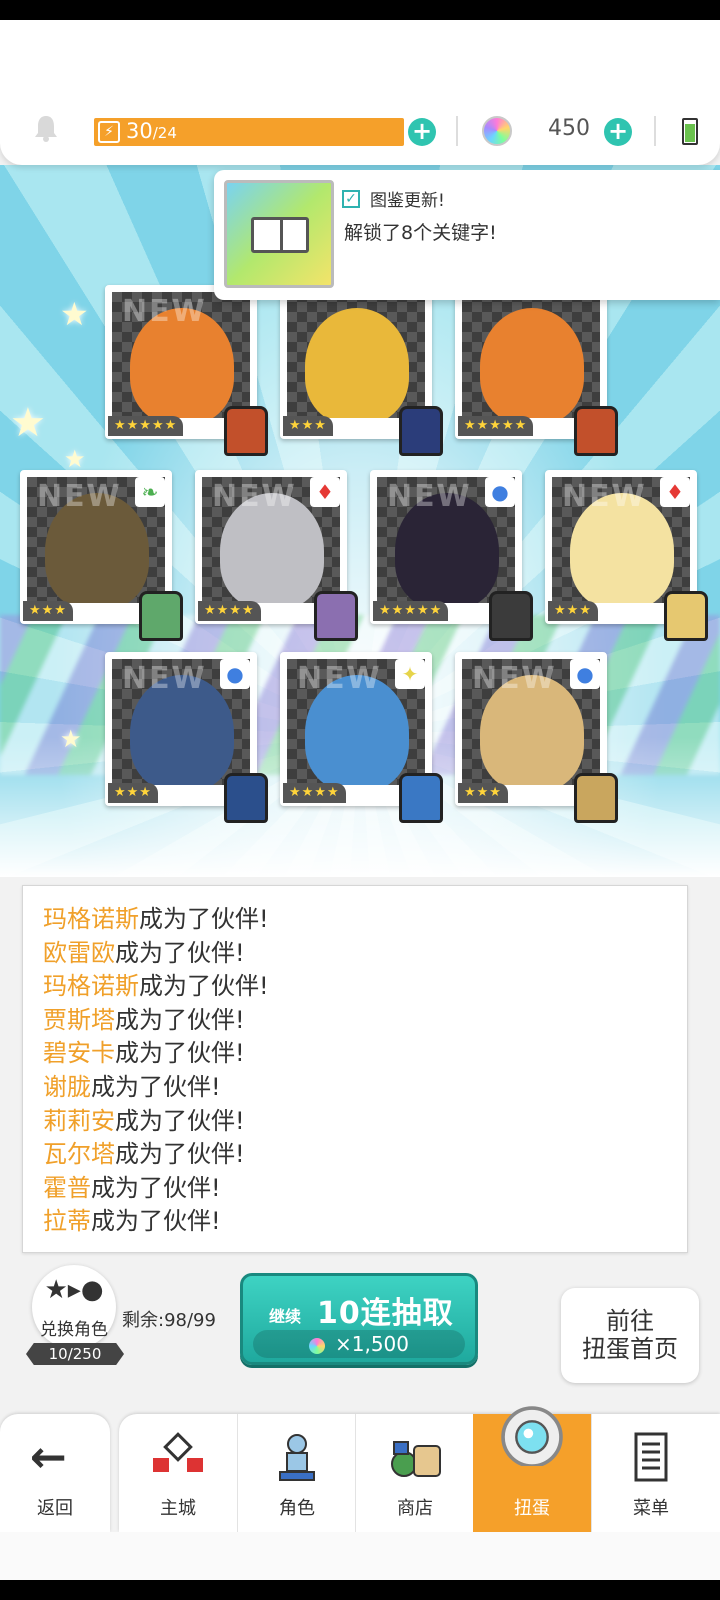 Image resolution: width=720 pixels, height=1600 pixels. I want to click on diamond-element-icon: ♦, so click(325, 492).